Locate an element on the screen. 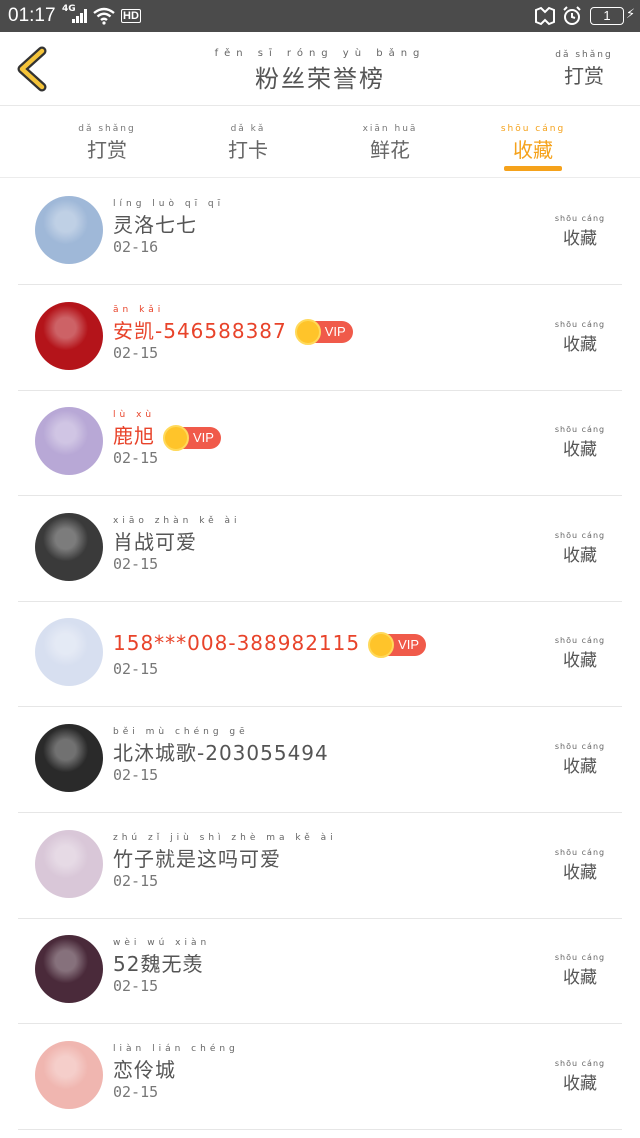 This screenshot has width=640, height=1138. tab-favorites-label: 收藏 is located at coordinates (533, 150).